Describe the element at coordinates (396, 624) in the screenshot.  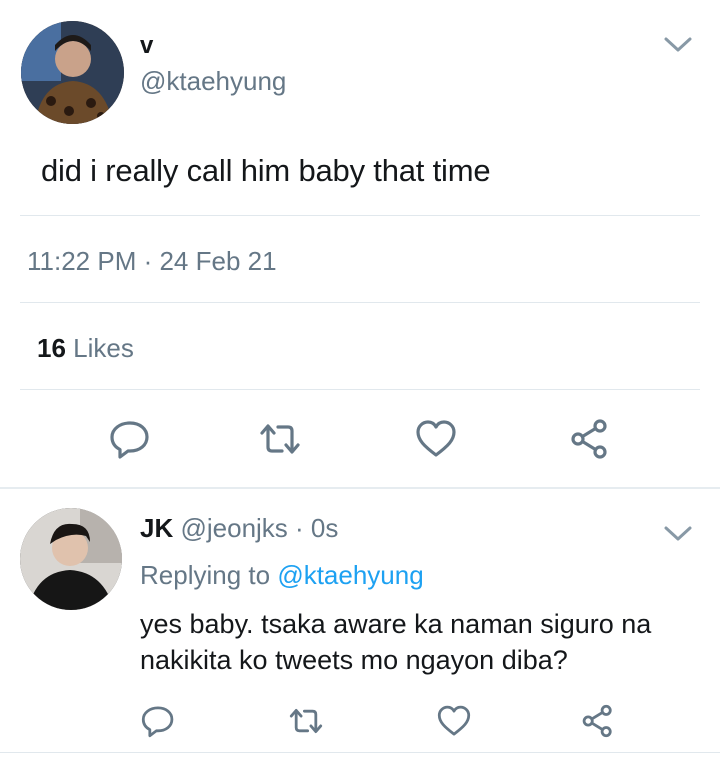
I see `reply-text-line: yes baby. tsaka aware ka naman siguro na` at that location.